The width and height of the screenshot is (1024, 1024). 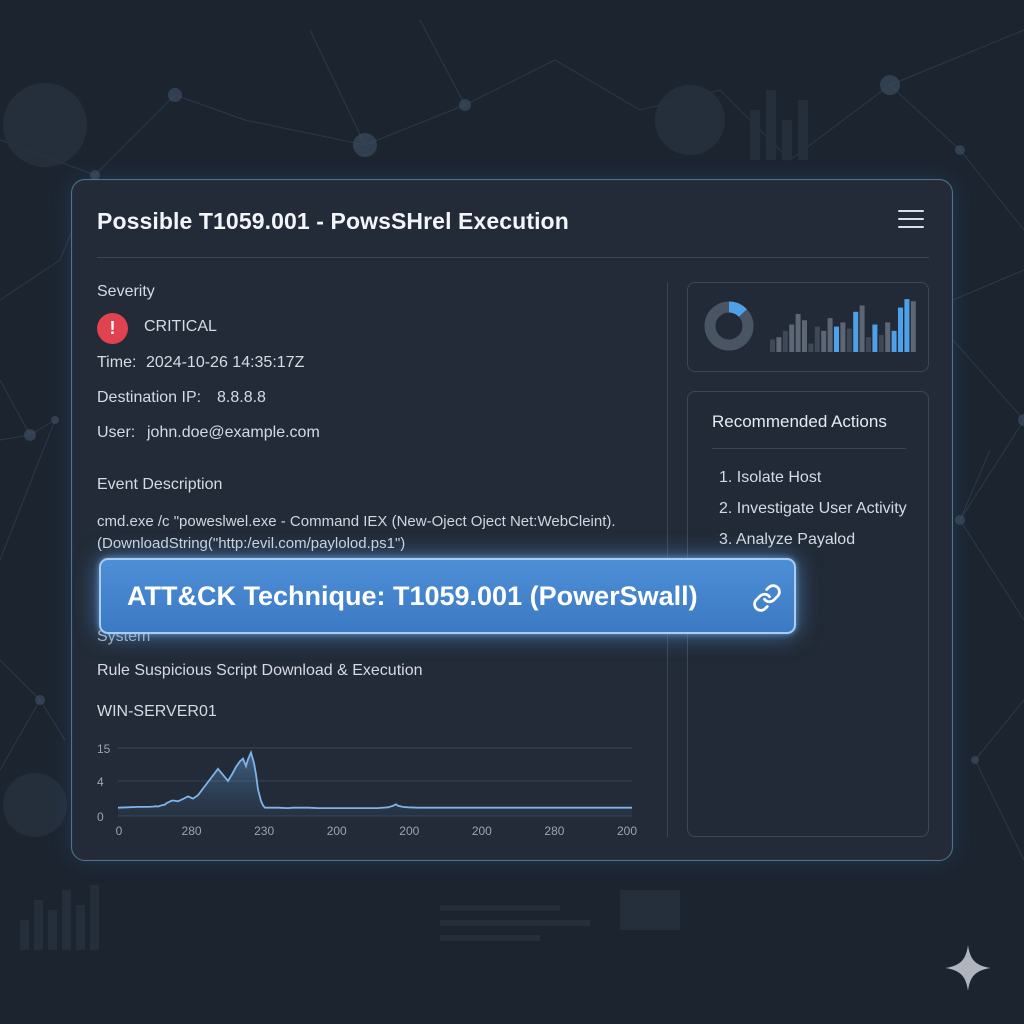 I want to click on y-tick-label: 15, so click(x=104, y=749).